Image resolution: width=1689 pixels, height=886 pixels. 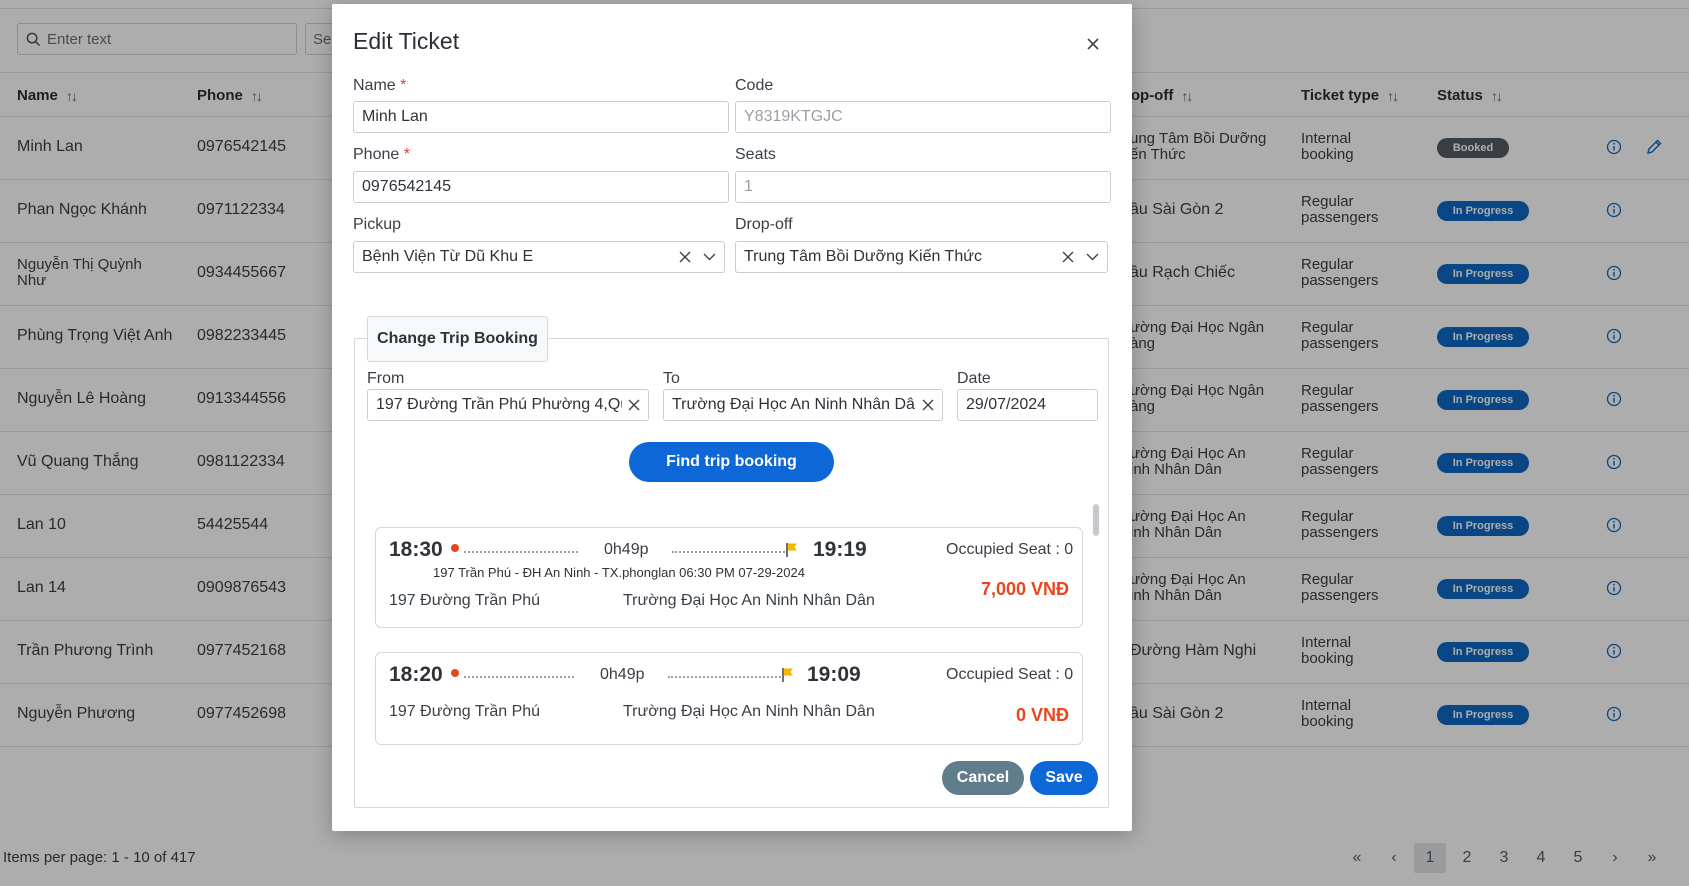 I want to click on phone-field: 0976542145, so click(x=541, y=187).